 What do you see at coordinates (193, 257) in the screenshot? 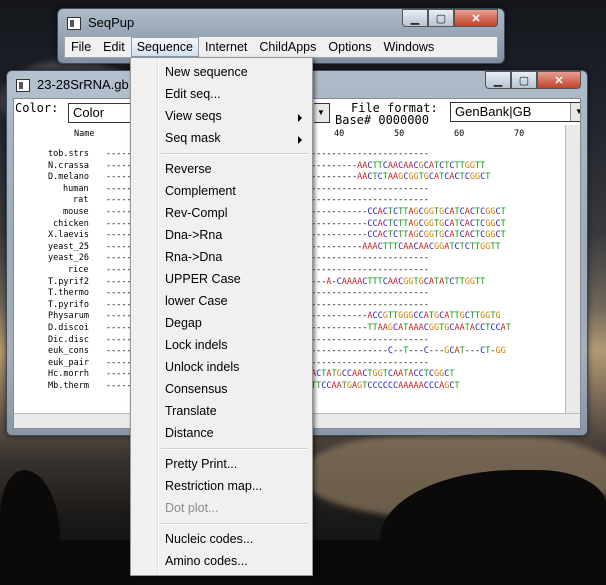
I see `menu-item-rna-dna: Rna->Dna` at bounding box center [193, 257].